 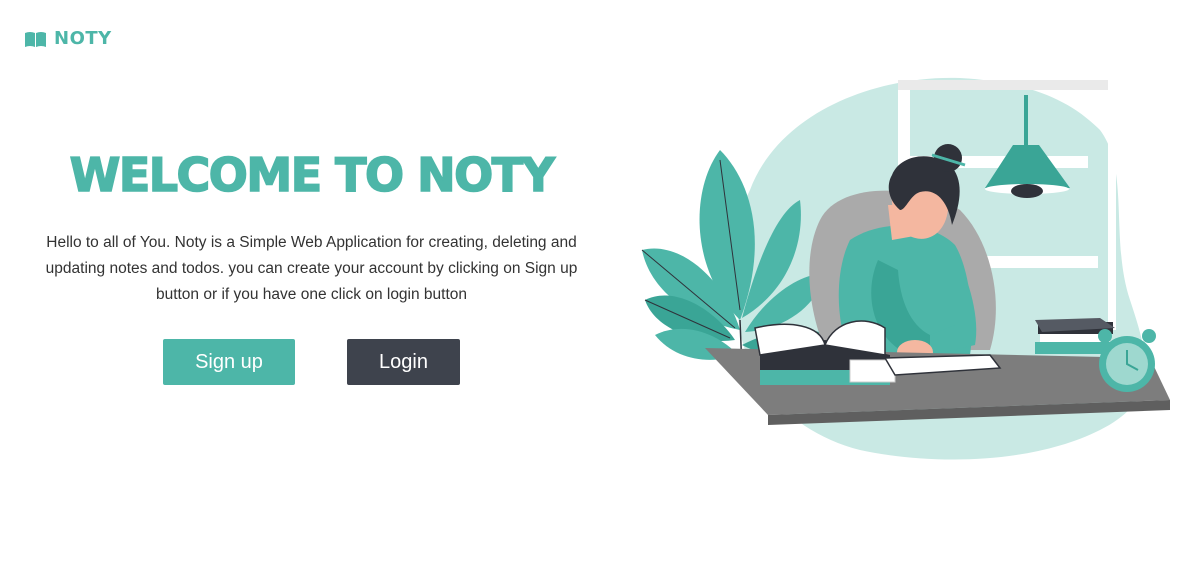 What do you see at coordinates (35, 39) in the screenshot?
I see `book-icon` at bounding box center [35, 39].